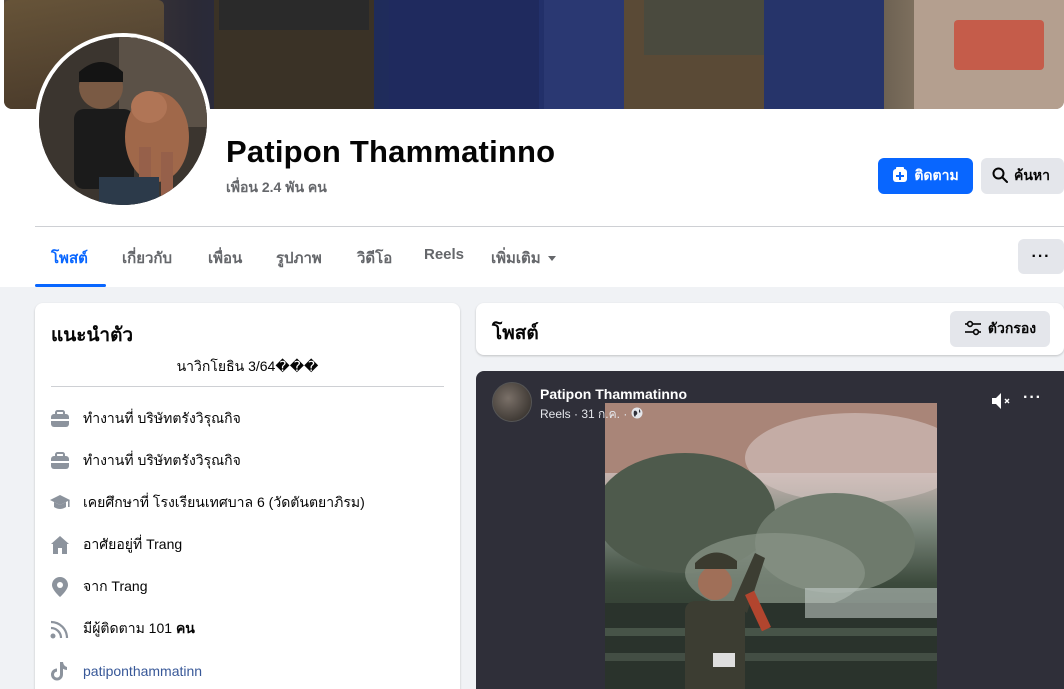  Describe the element at coordinates (92, 335) in the screenshot. I see `intro-title: แนะนำตัว` at that location.